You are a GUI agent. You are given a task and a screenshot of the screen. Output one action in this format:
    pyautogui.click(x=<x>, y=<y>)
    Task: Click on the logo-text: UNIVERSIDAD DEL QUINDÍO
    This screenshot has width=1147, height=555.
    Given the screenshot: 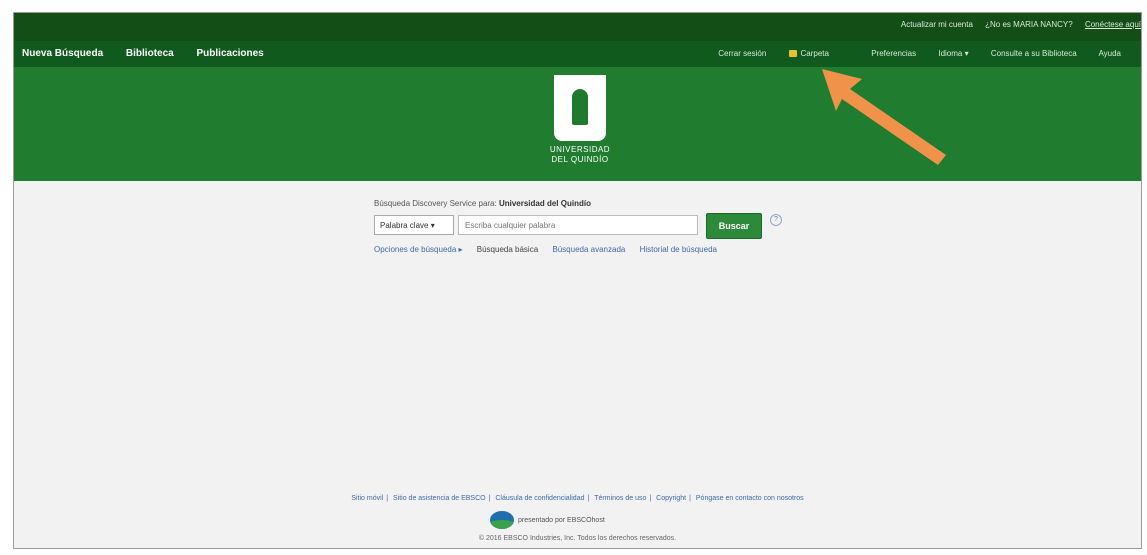 What is the action you would take?
    pyautogui.click(x=580, y=155)
    